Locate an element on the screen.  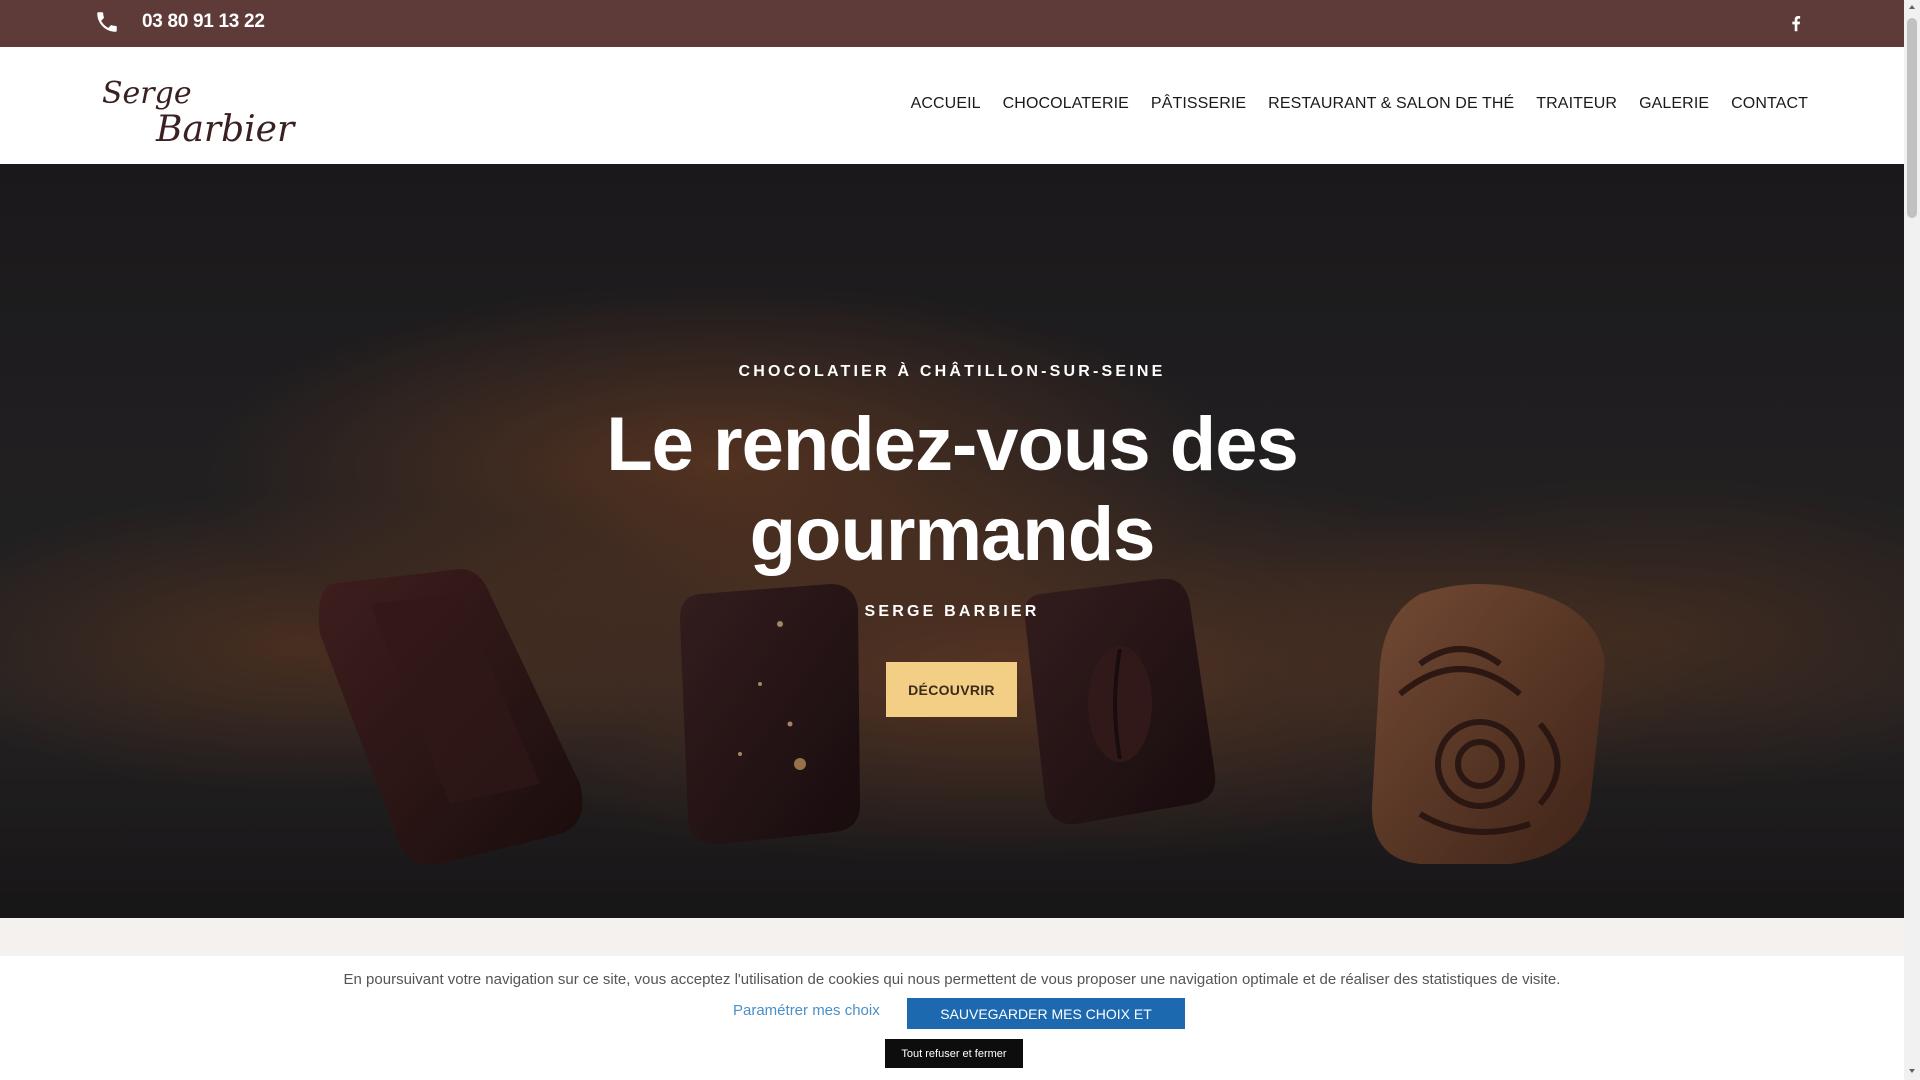
nav-patisserie: PÂTISSERIE is located at coordinates (1198, 104).